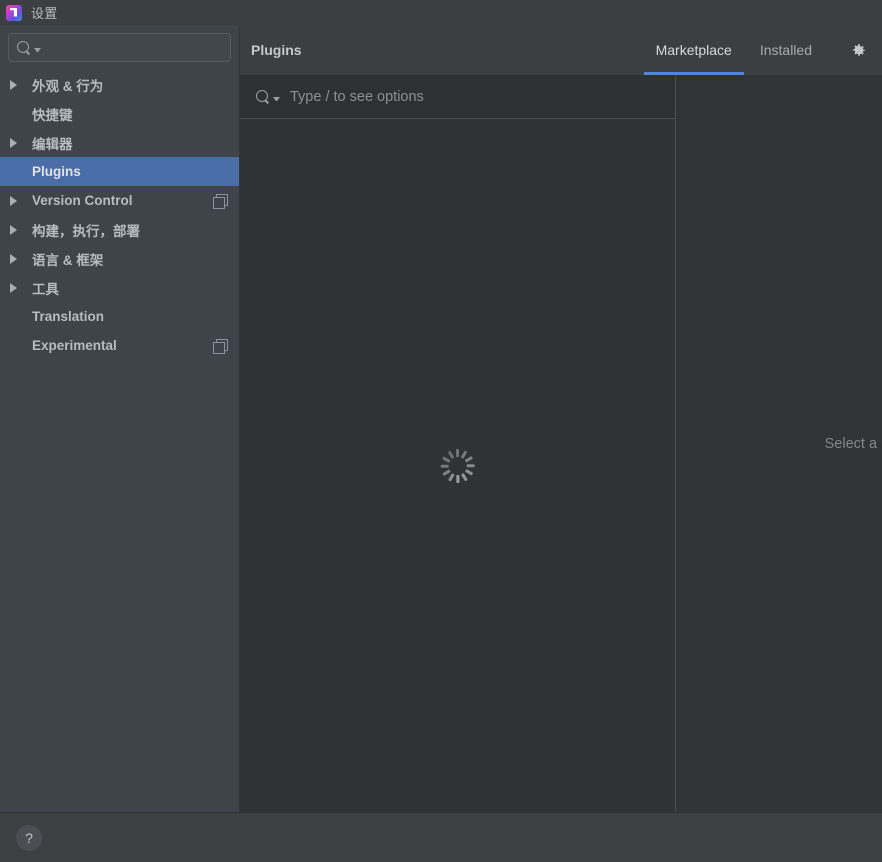 This screenshot has height=862, width=882. Describe the element at coordinates (29, 837) in the screenshot. I see `help-button: ?` at that location.